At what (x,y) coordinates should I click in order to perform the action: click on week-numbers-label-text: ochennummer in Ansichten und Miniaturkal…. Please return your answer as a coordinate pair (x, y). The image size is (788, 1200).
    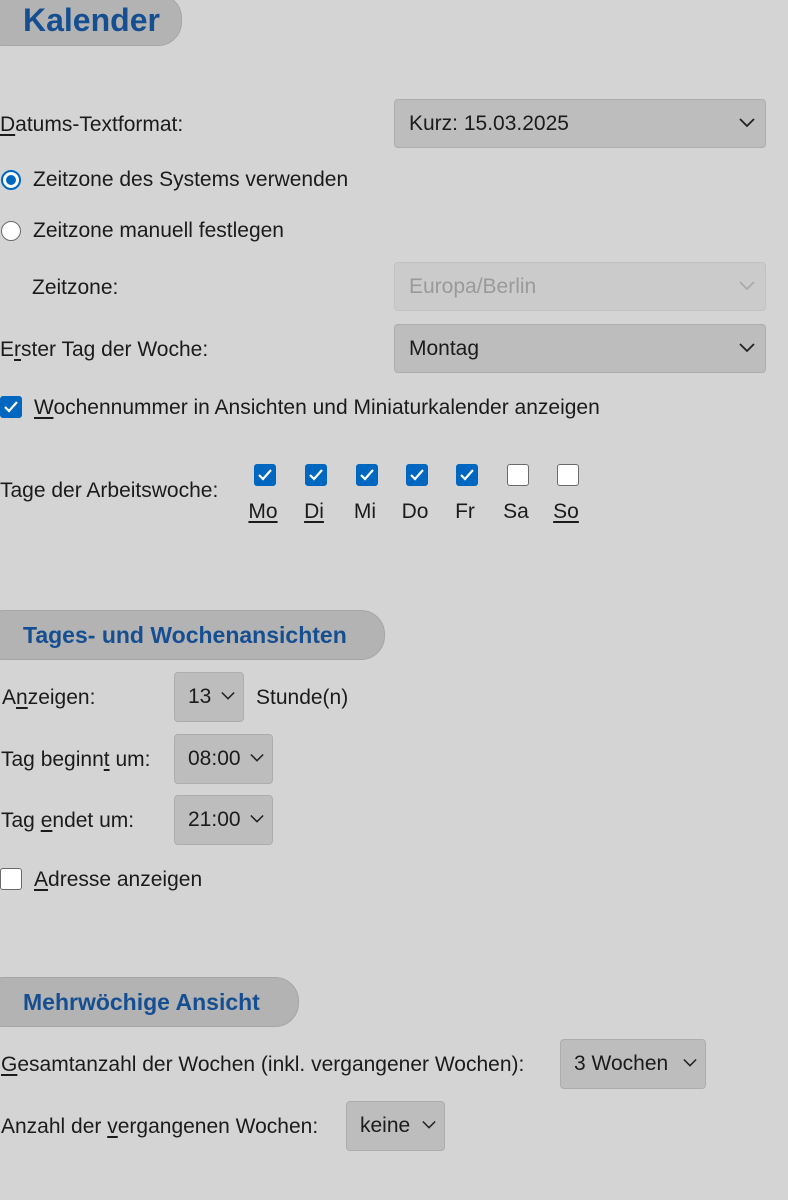
    Looking at the image, I should click on (326, 407).